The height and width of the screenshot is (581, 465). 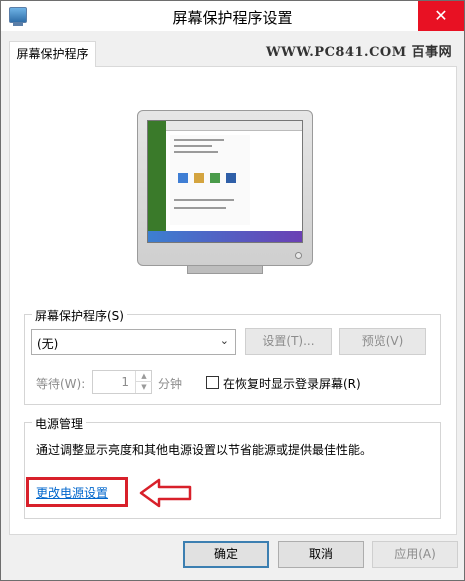 What do you see at coordinates (225, 270) in the screenshot?
I see `monitor-stand` at bounding box center [225, 270].